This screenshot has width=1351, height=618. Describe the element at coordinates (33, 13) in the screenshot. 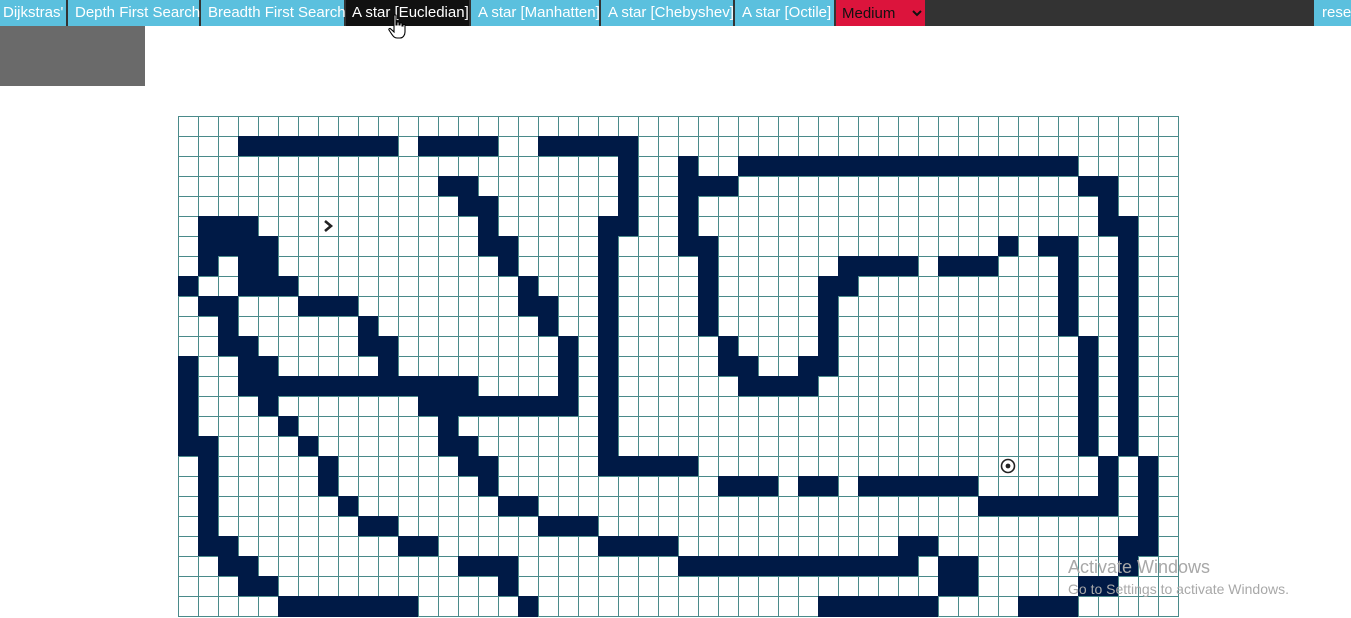

I see `algo-button-dijkstra: Dijkstras'` at that location.